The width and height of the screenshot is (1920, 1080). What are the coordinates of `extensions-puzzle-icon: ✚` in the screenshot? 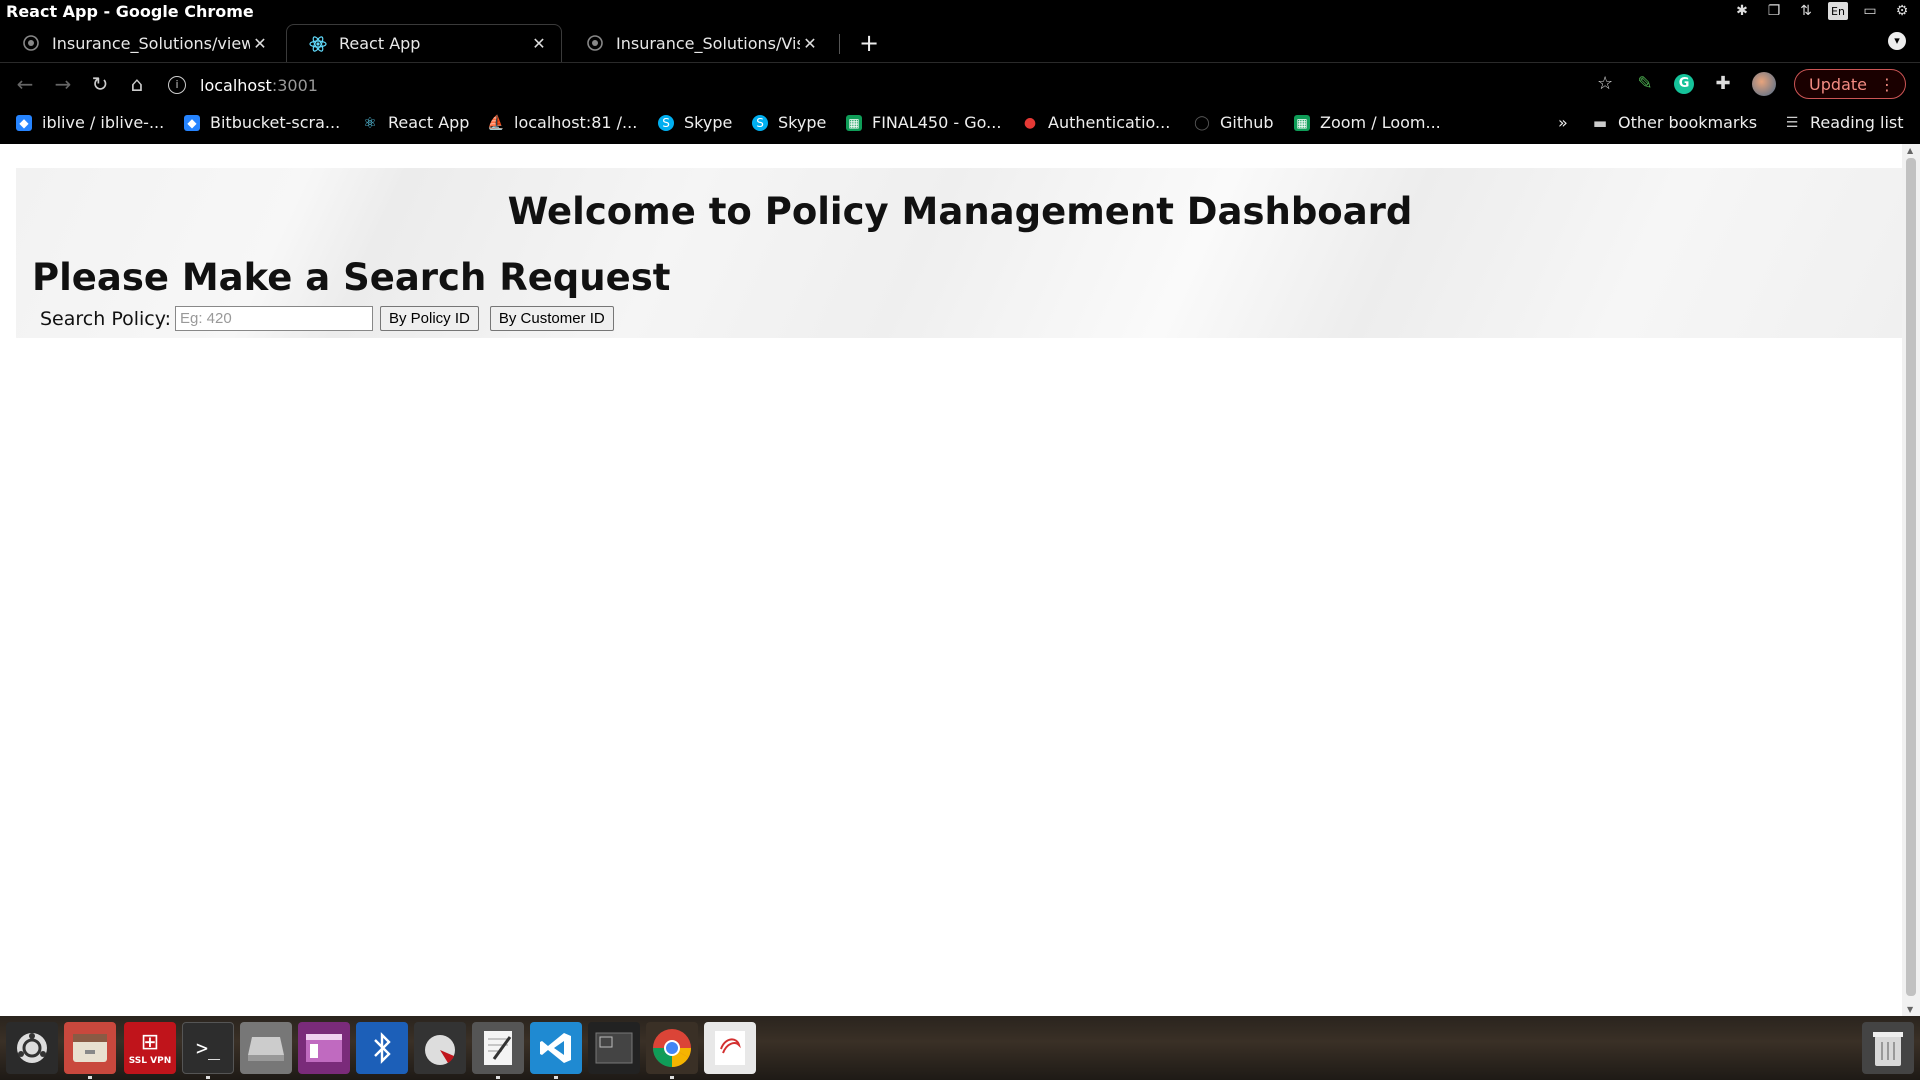 It's located at (1723, 84).